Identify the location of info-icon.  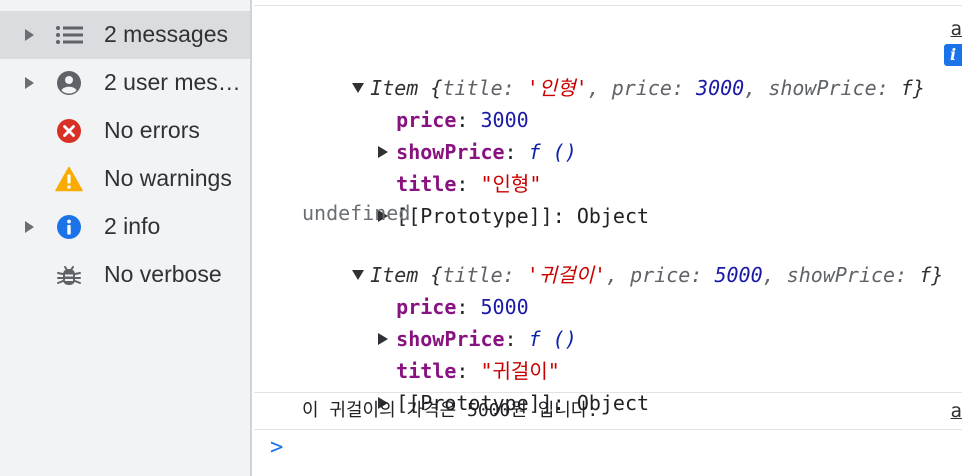
(69, 227).